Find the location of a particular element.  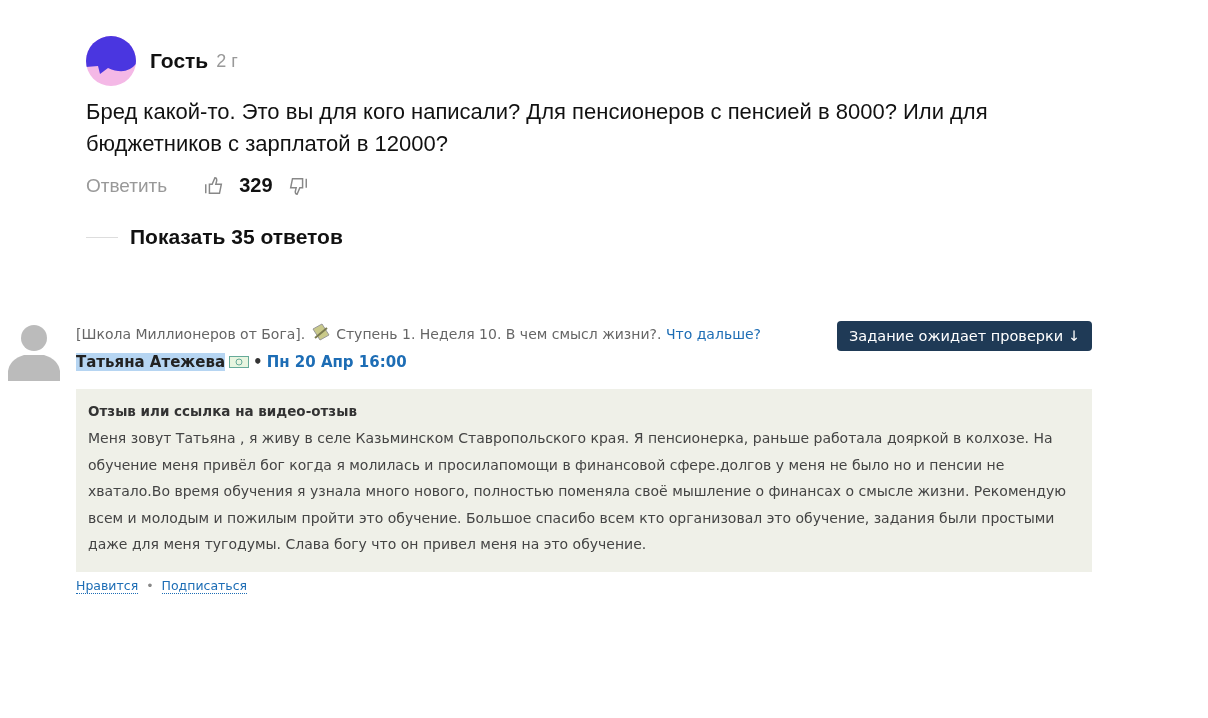

author-name: Гость is located at coordinates (179, 61).